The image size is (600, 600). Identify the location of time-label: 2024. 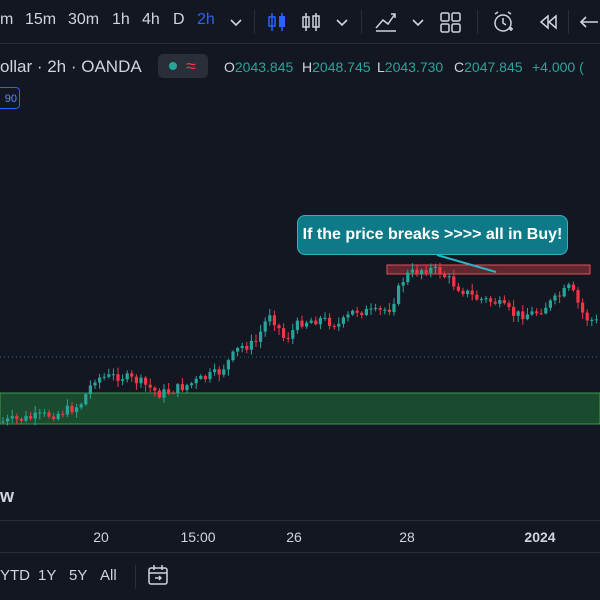
(540, 537).